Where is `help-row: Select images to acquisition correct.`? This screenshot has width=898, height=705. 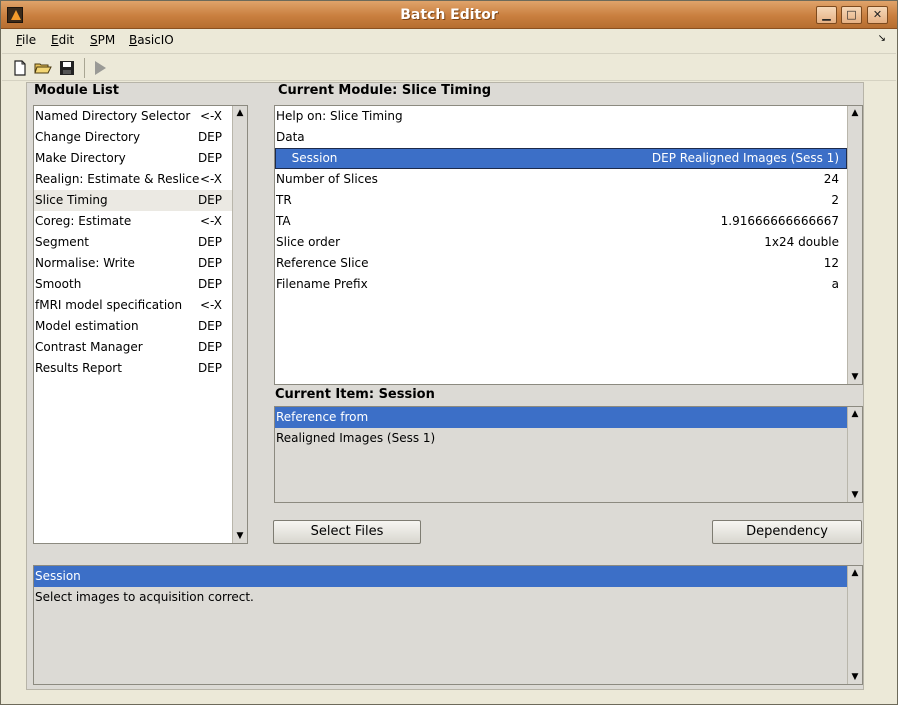 help-row: Select images to acquisition correct. is located at coordinates (440, 597).